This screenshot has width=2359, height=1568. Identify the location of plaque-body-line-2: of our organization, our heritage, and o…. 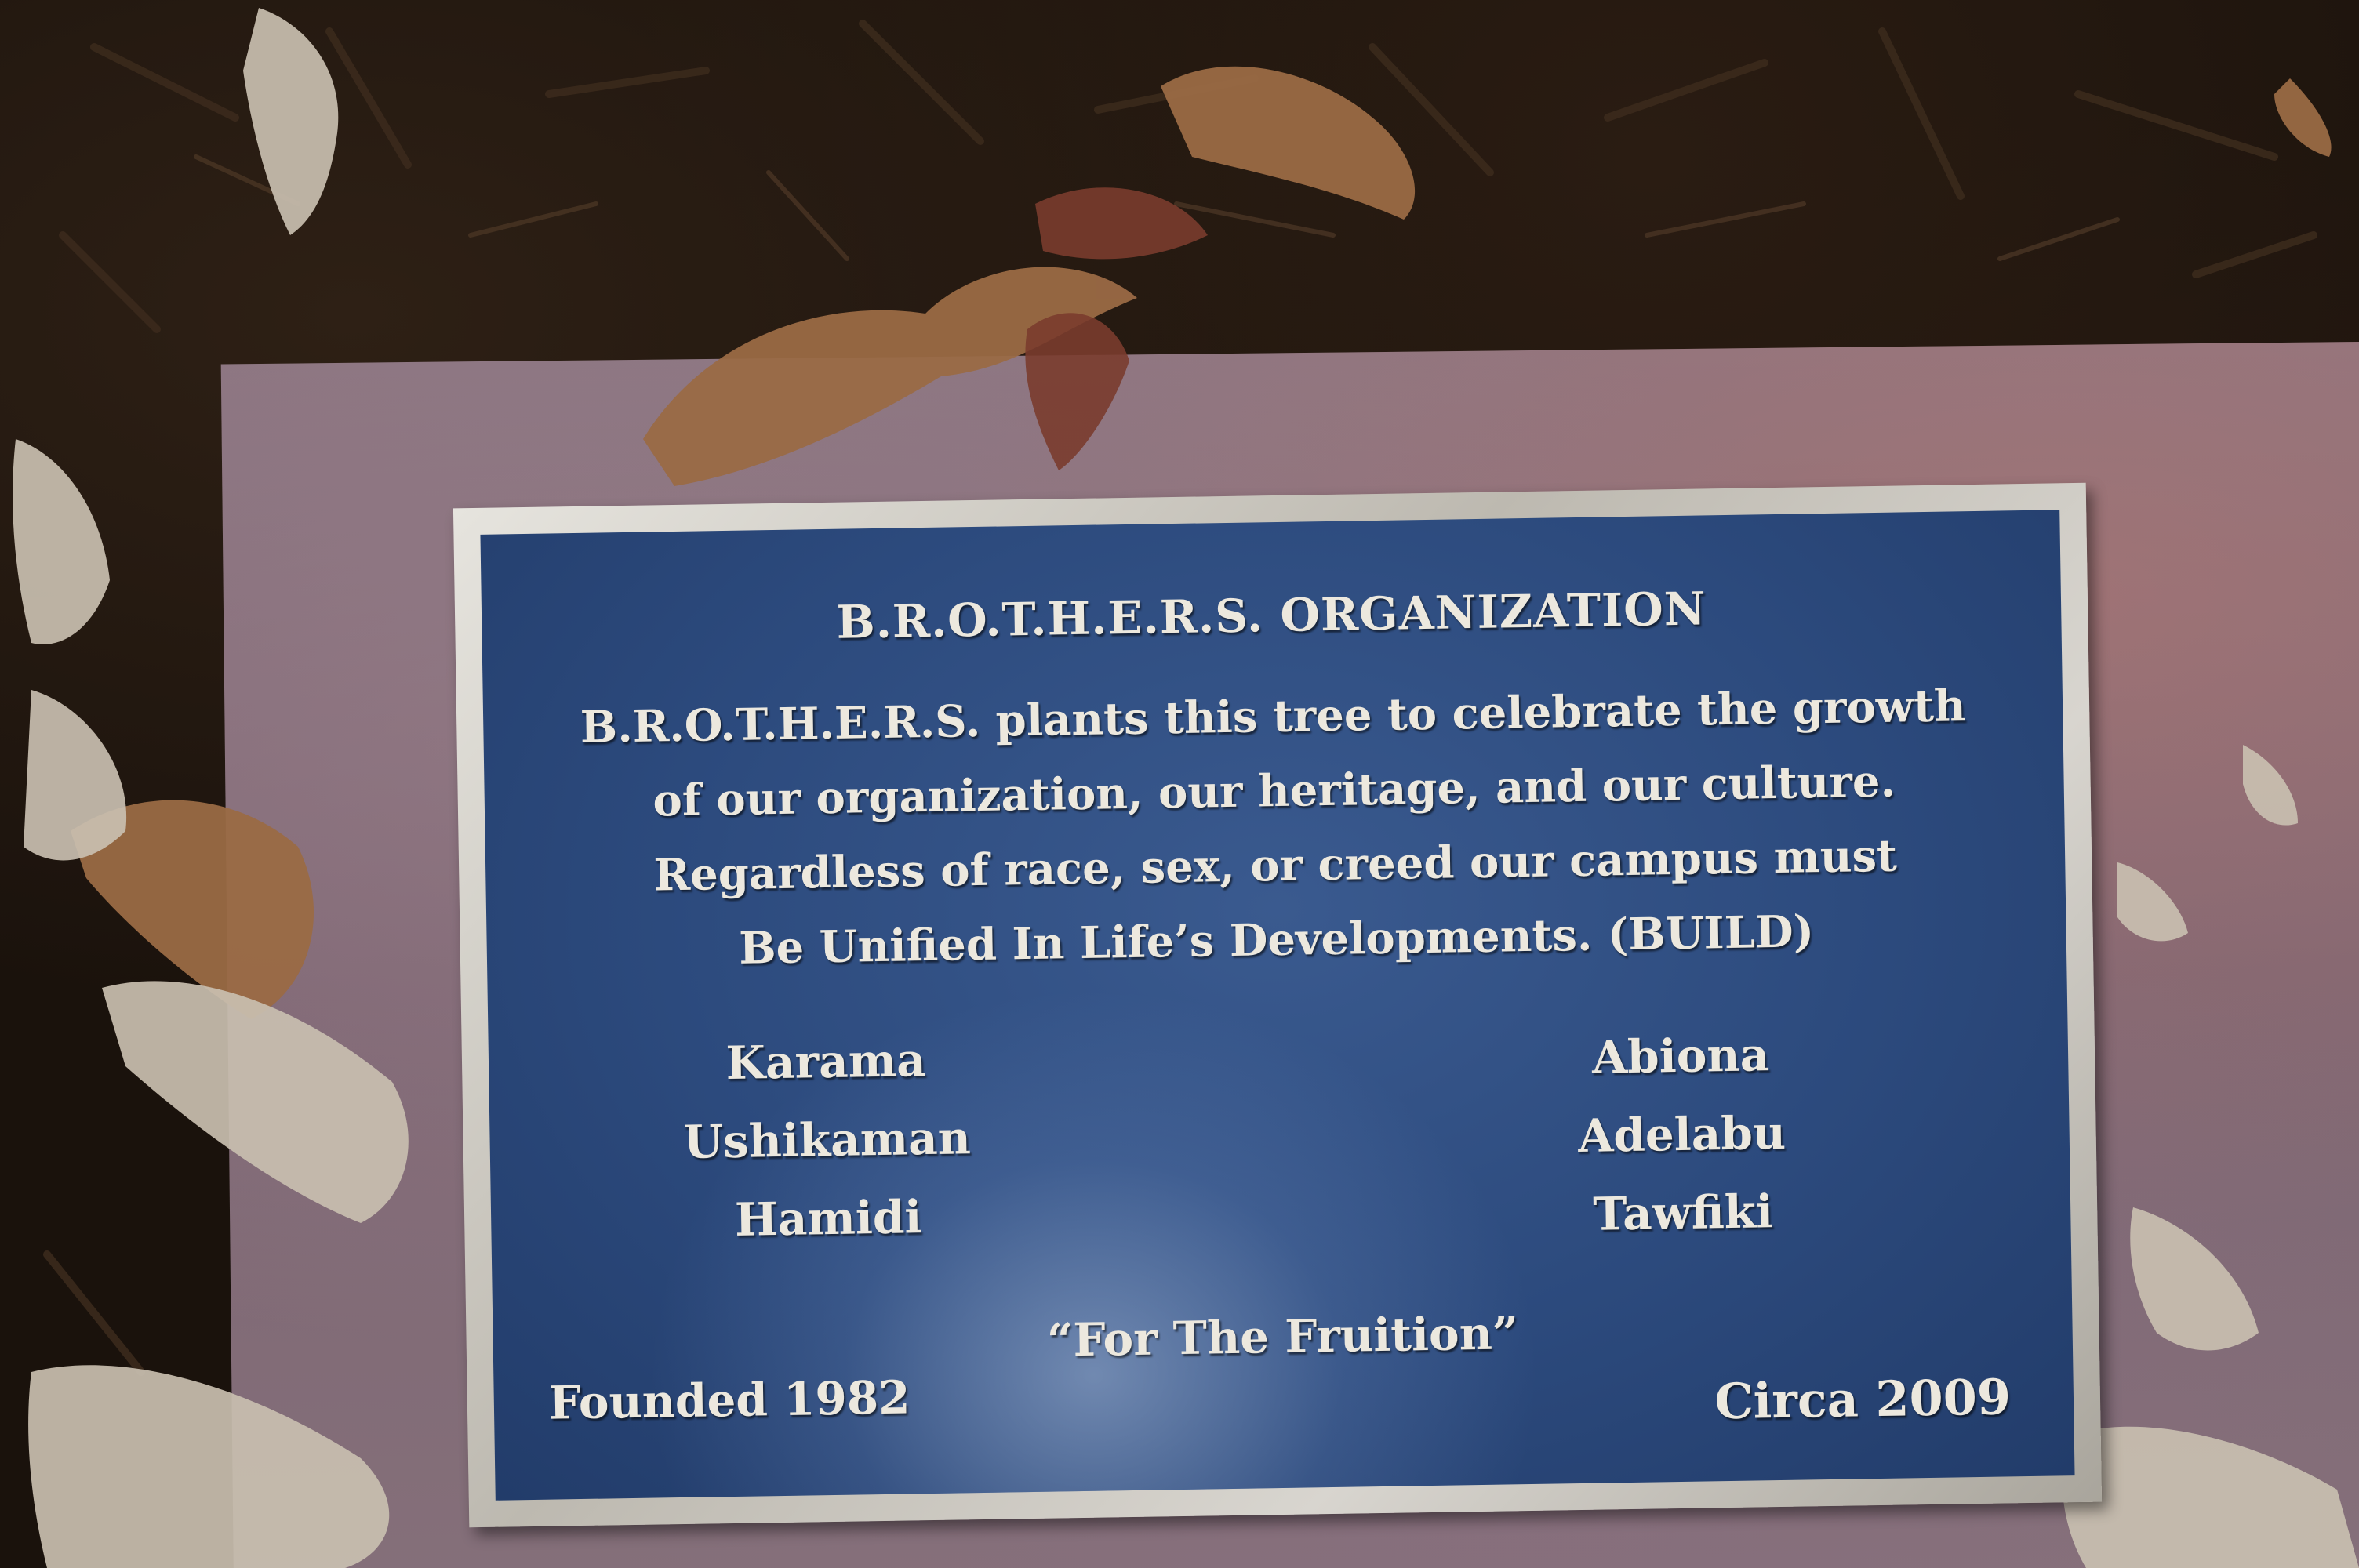
(1274, 791).